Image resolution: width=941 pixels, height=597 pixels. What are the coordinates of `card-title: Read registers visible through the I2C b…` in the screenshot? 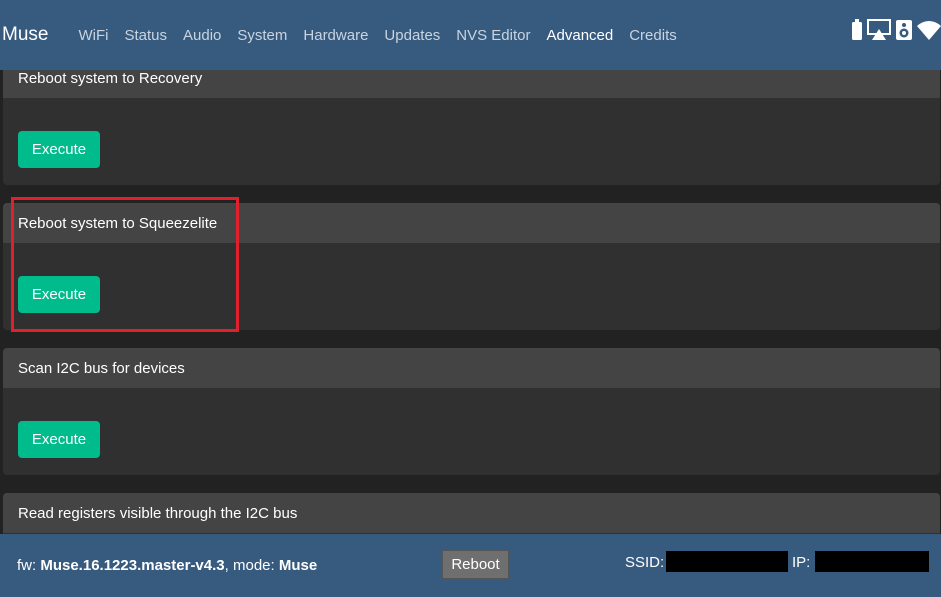 It's located at (471, 513).